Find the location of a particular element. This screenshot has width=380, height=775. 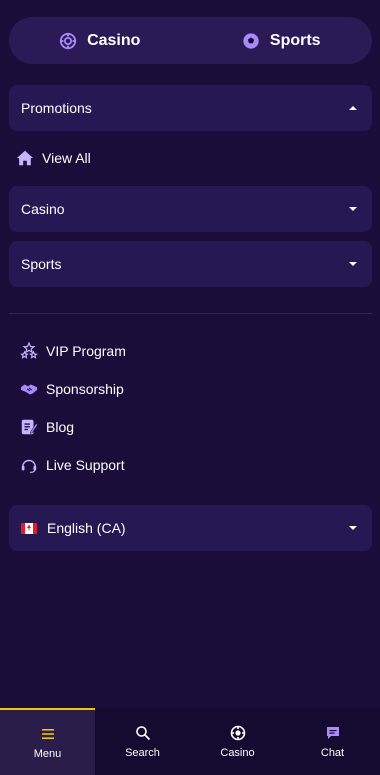

soccer-ball-icon is located at coordinates (251, 40).